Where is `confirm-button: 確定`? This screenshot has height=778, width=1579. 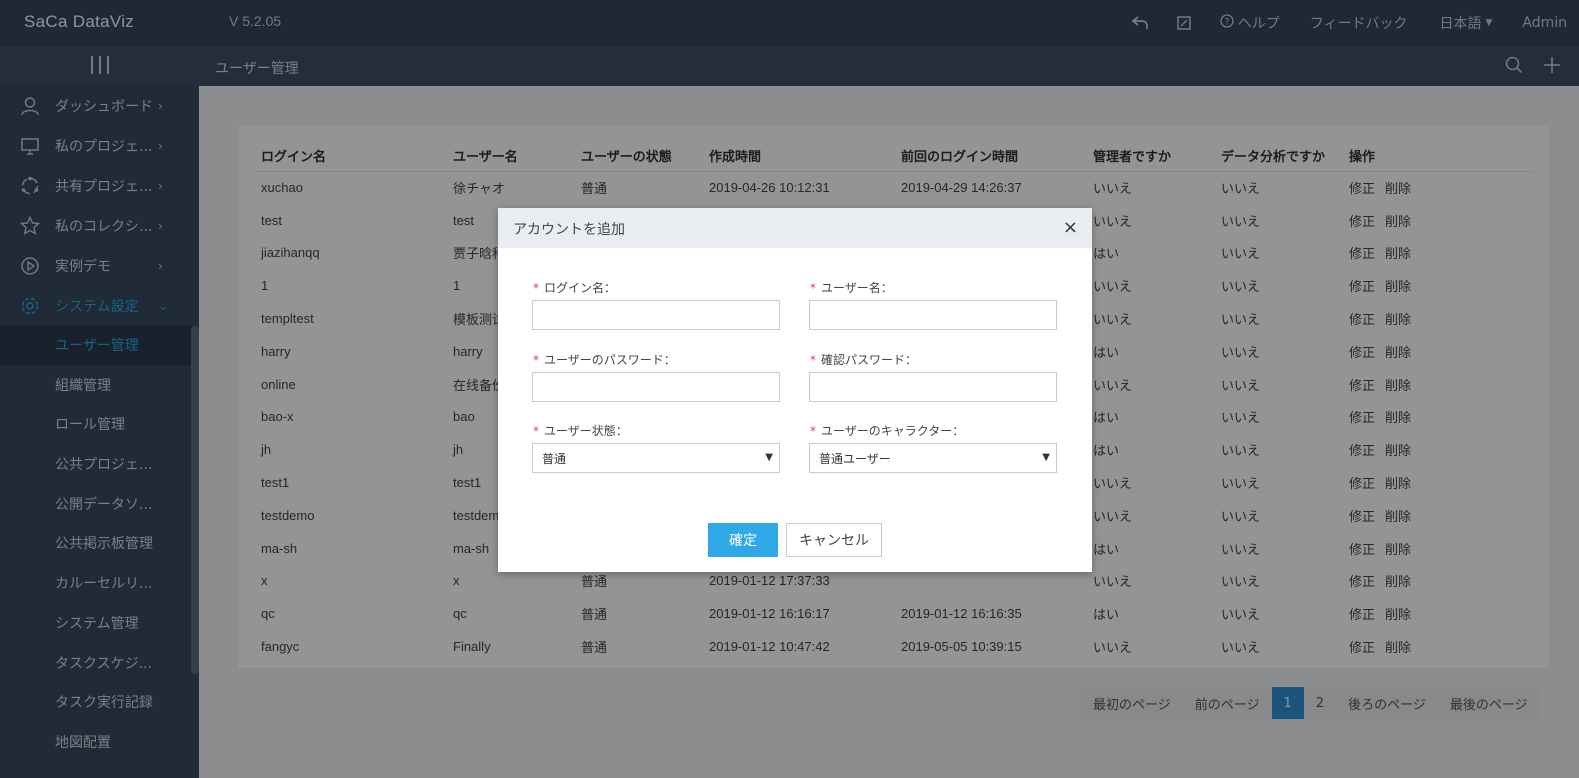
confirm-button: 確定 is located at coordinates (743, 540).